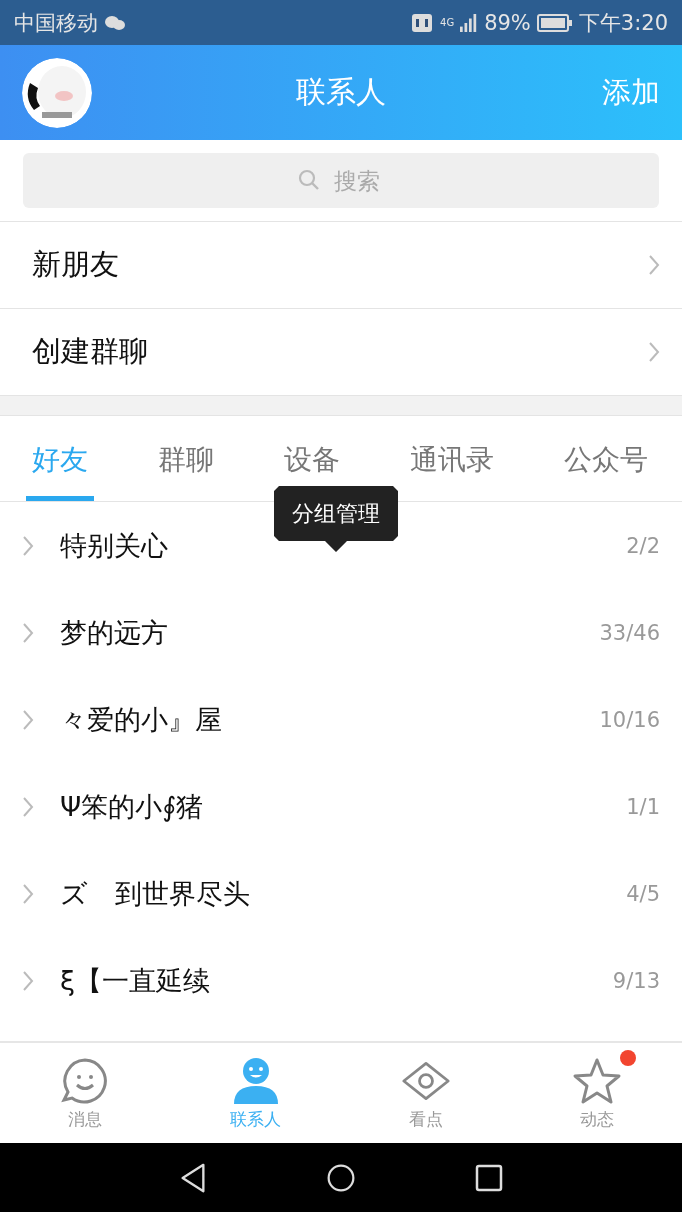 The image size is (682, 1212). What do you see at coordinates (643, 545) in the screenshot?
I see `group-count: 2/2` at bounding box center [643, 545].